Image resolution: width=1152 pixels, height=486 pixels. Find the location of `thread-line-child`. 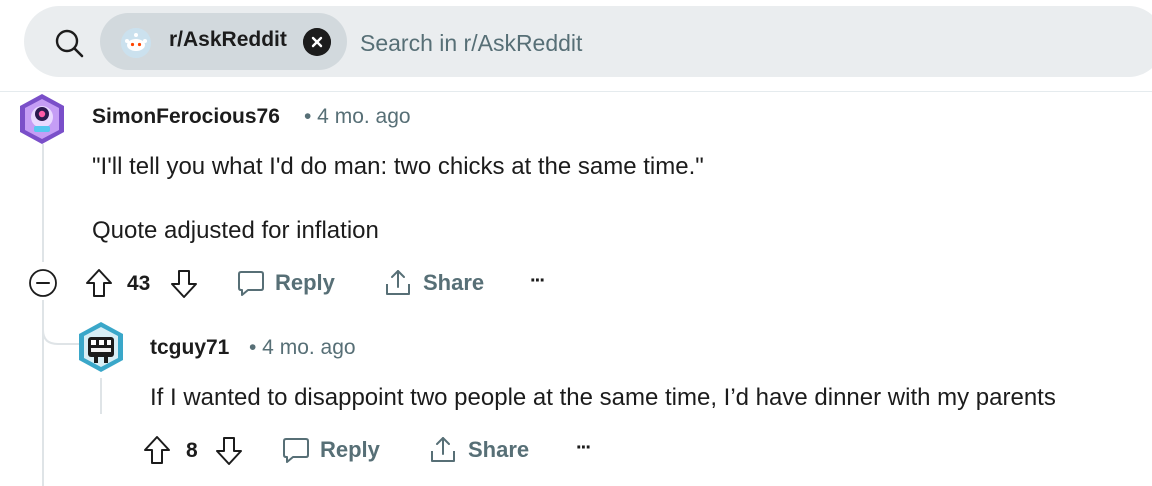

thread-line-child is located at coordinates (101, 396).